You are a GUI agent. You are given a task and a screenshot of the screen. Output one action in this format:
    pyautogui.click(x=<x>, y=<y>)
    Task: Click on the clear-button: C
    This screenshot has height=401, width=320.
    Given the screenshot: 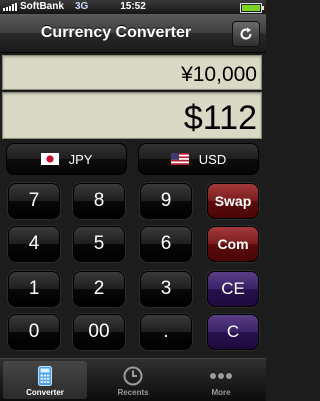 What is the action you would take?
    pyautogui.click(x=233, y=332)
    